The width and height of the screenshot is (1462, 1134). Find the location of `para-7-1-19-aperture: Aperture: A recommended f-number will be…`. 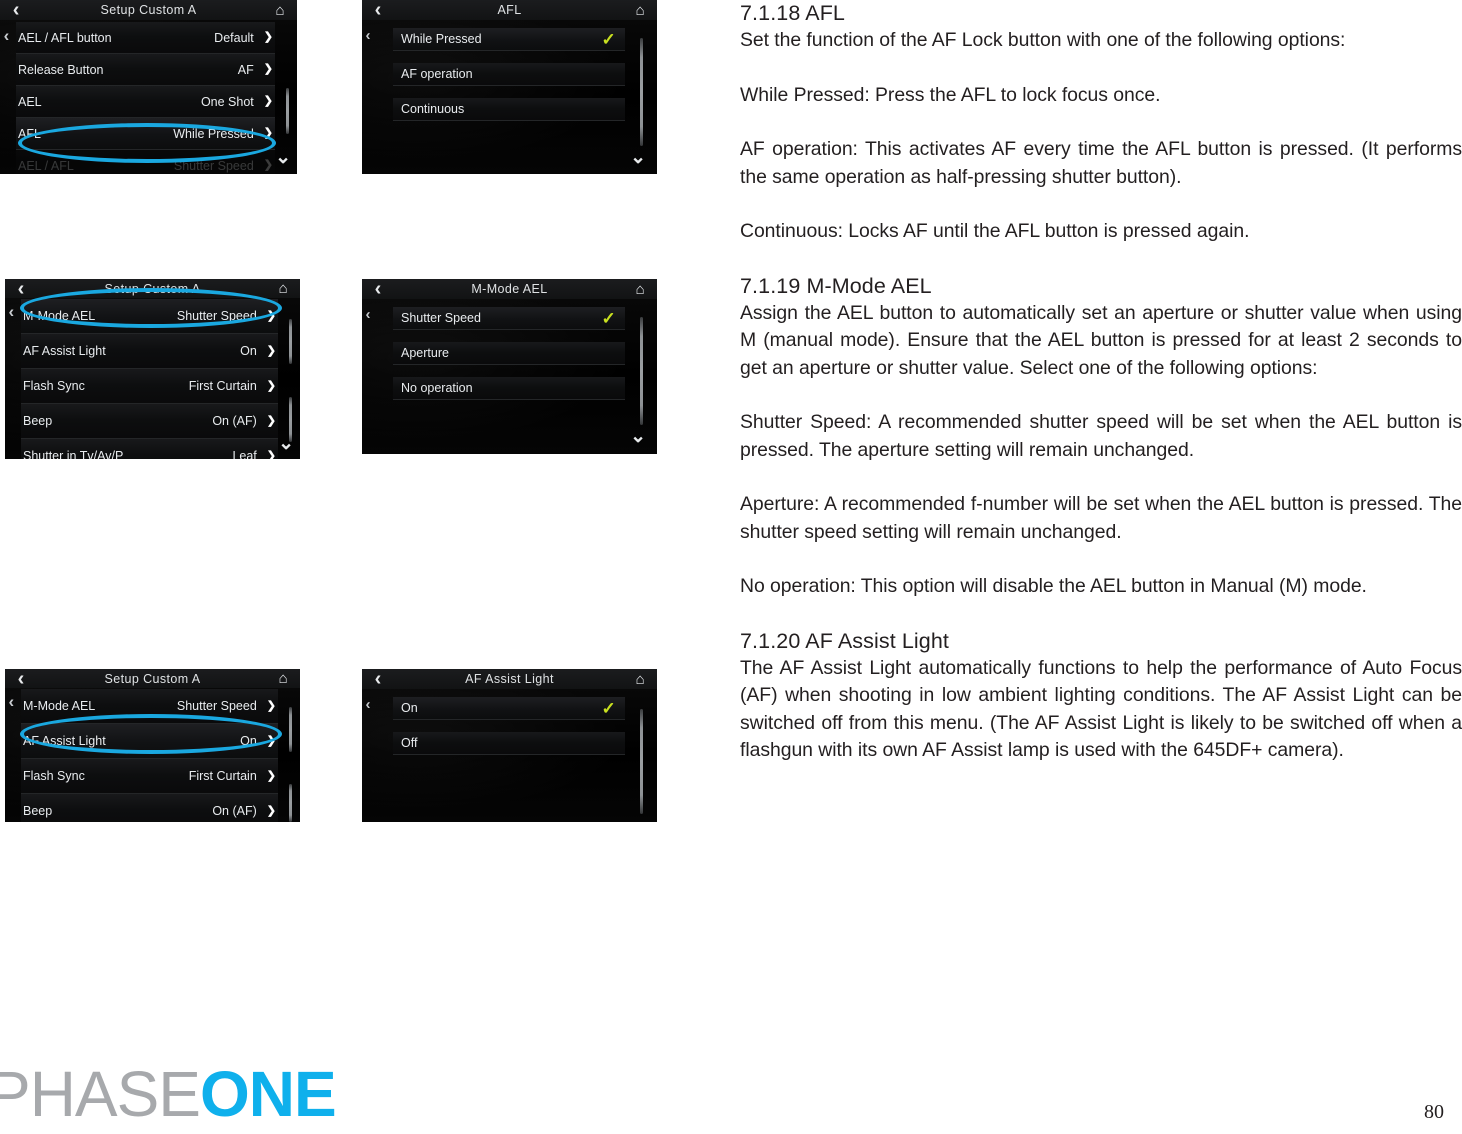

para-7-1-19-aperture: Aperture: A recommended f-number will be… is located at coordinates (1101, 518).